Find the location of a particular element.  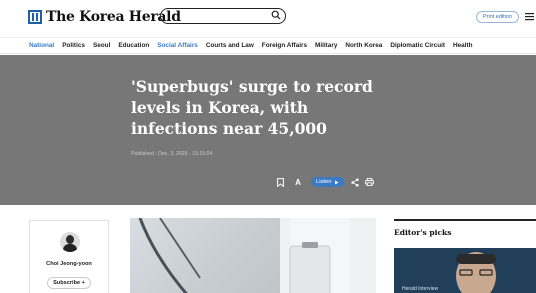

play-icon is located at coordinates (337, 182).